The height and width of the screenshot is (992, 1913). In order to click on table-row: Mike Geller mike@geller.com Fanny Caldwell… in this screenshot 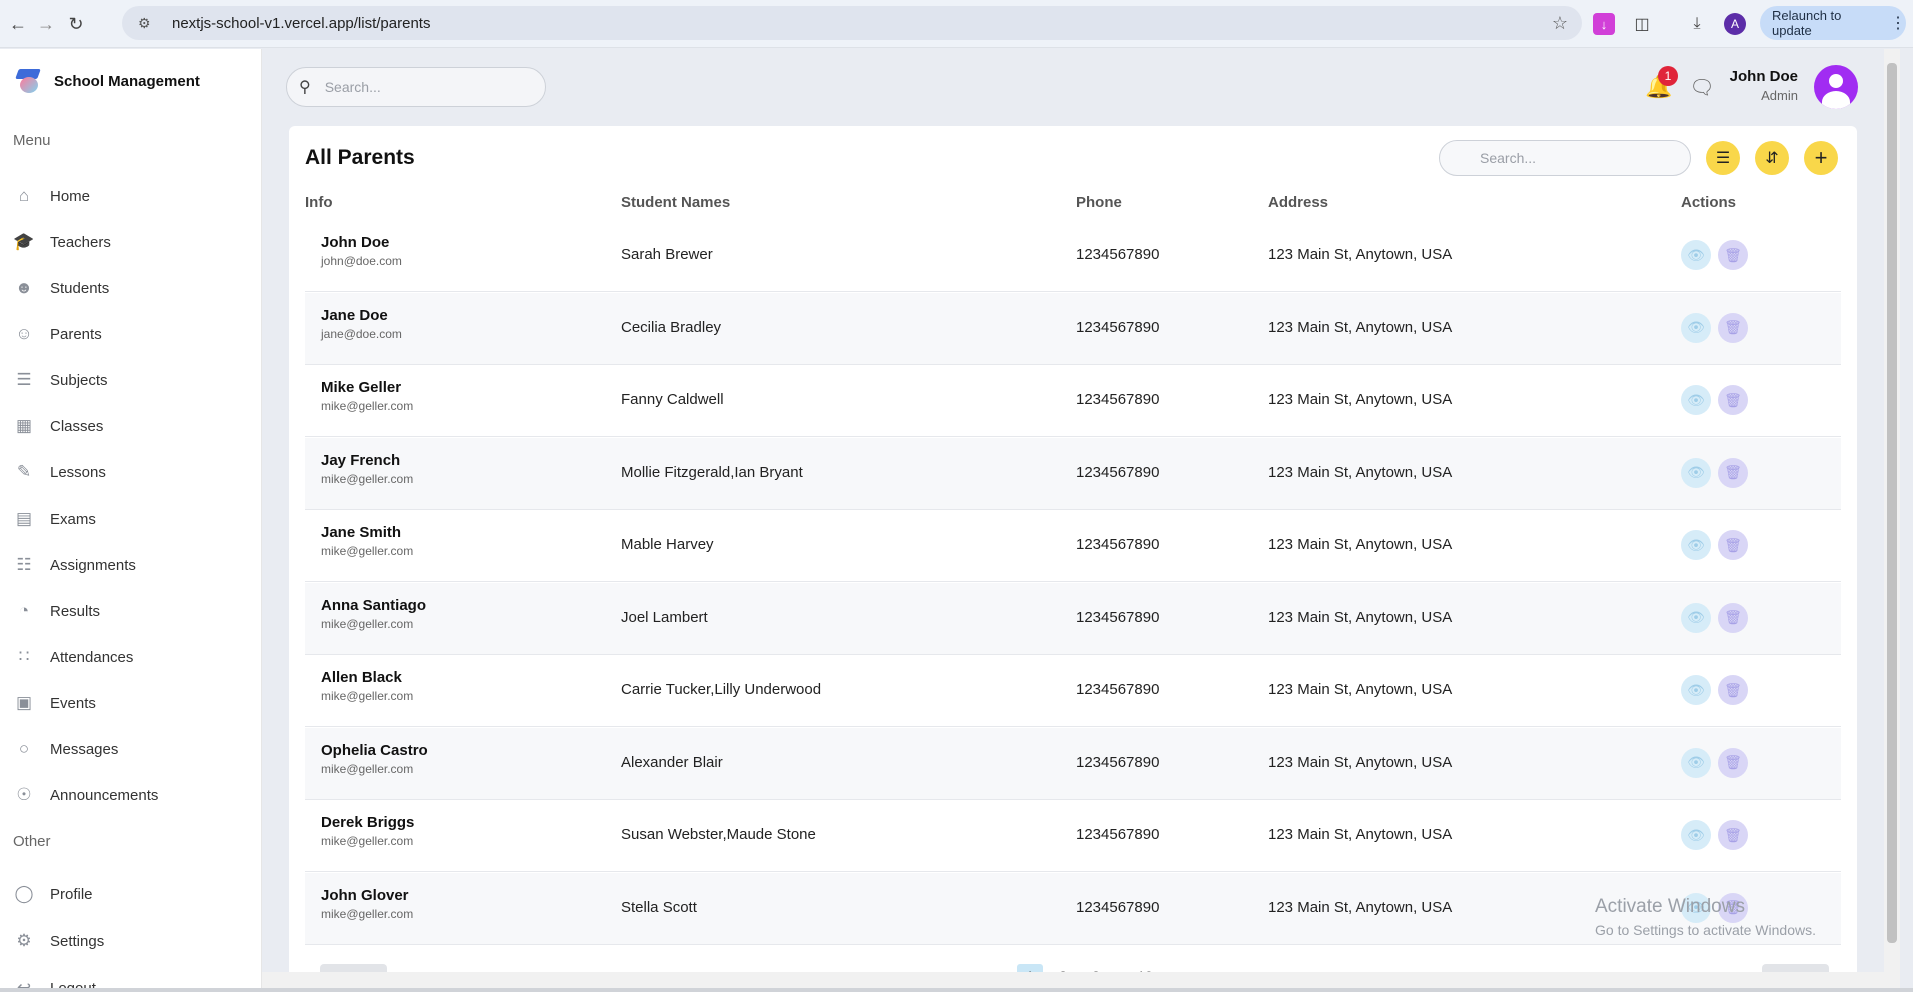, I will do `click(1073, 401)`.